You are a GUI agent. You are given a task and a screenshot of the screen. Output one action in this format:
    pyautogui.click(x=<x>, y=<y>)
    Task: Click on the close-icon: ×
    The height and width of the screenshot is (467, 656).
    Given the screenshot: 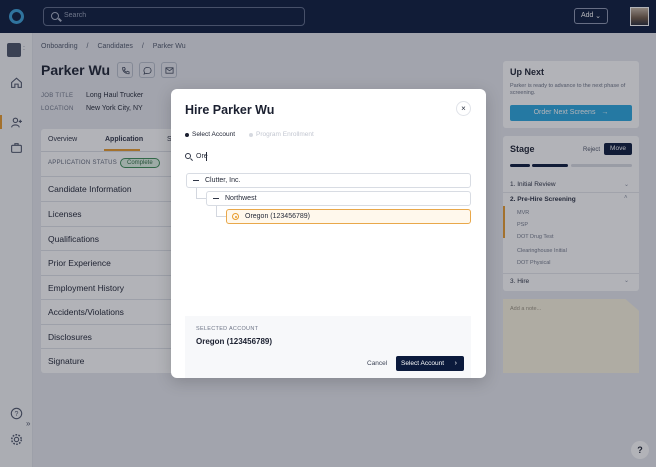 What is the action you would take?
    pyautogui.click(x=463, y=108)
    